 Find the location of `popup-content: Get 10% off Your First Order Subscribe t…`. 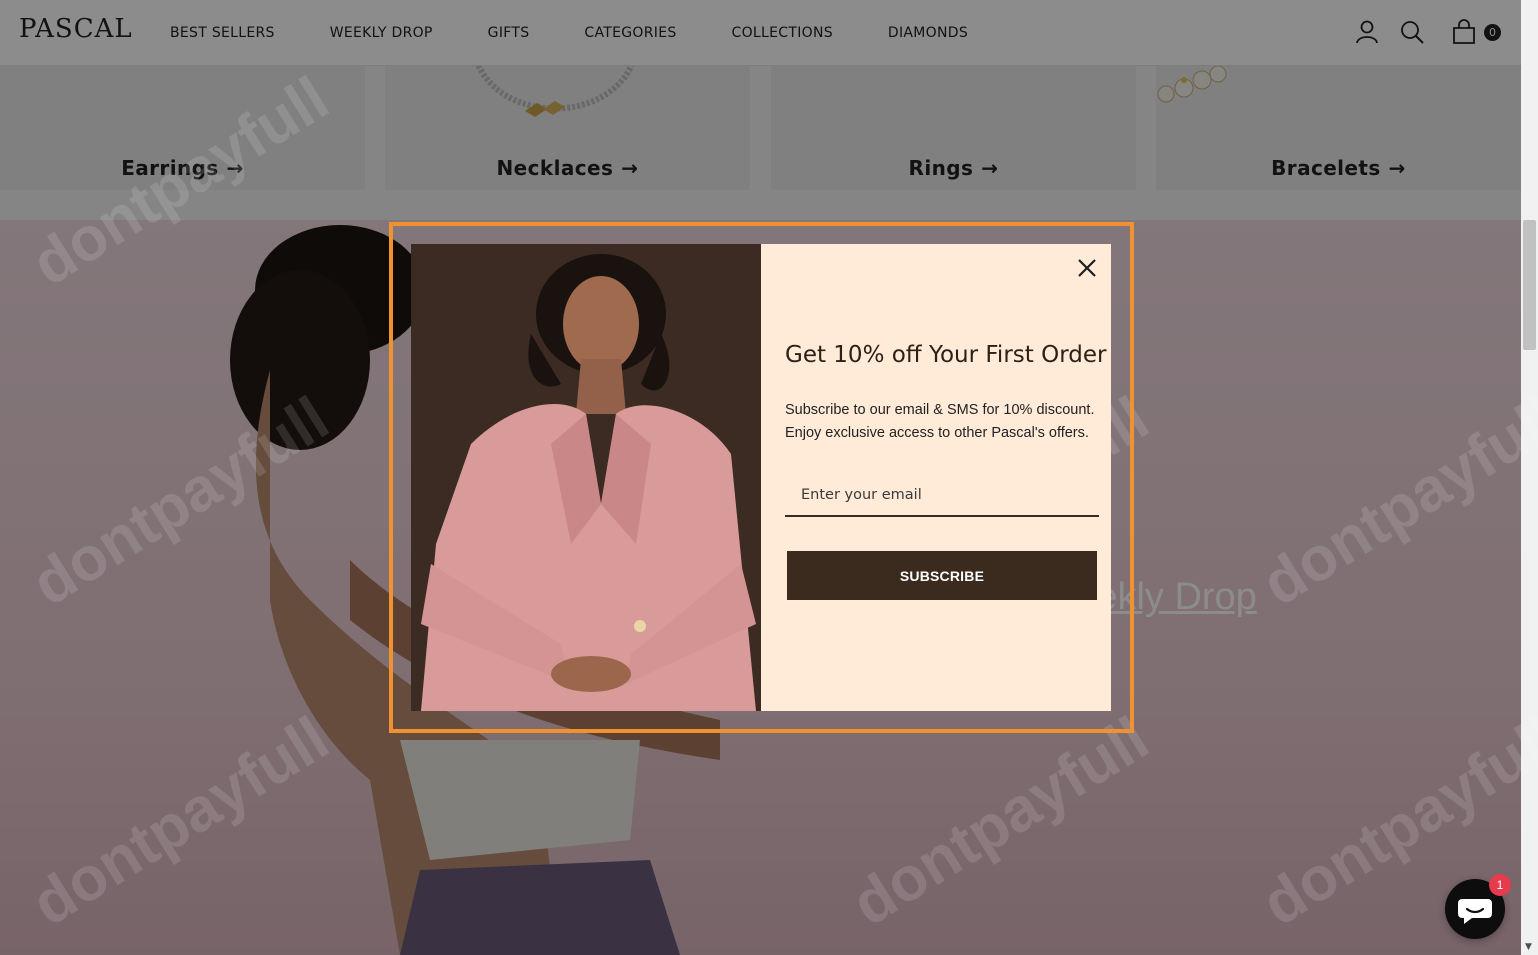

popup-content: Get 10% off Your First Order Subscribe t… is located at coordinates (936, 477).